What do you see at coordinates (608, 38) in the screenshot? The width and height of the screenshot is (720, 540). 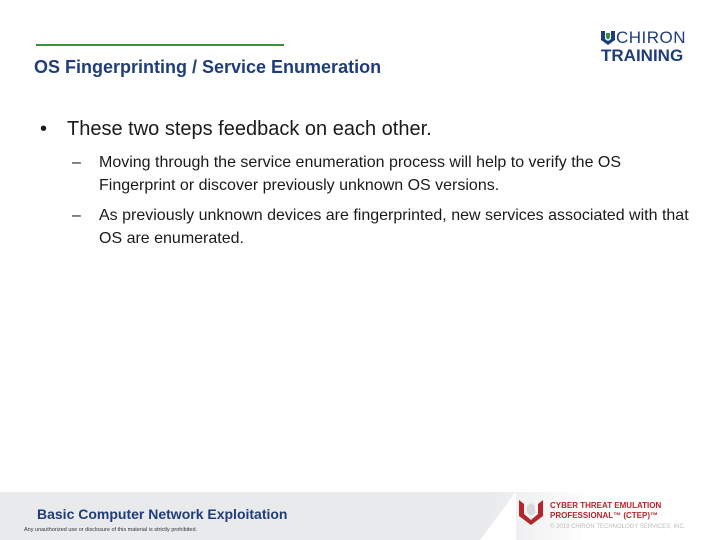 I see `chiron-shield-icon` at bounding box center [608, 38].